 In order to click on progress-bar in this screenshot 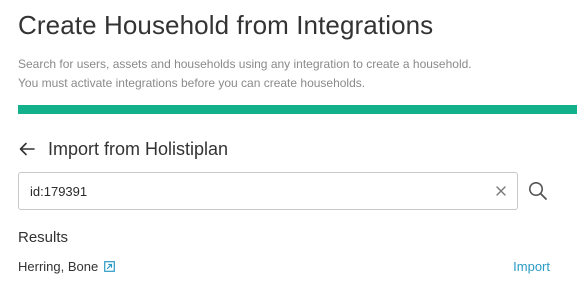, I will do `click(297, 109)`.